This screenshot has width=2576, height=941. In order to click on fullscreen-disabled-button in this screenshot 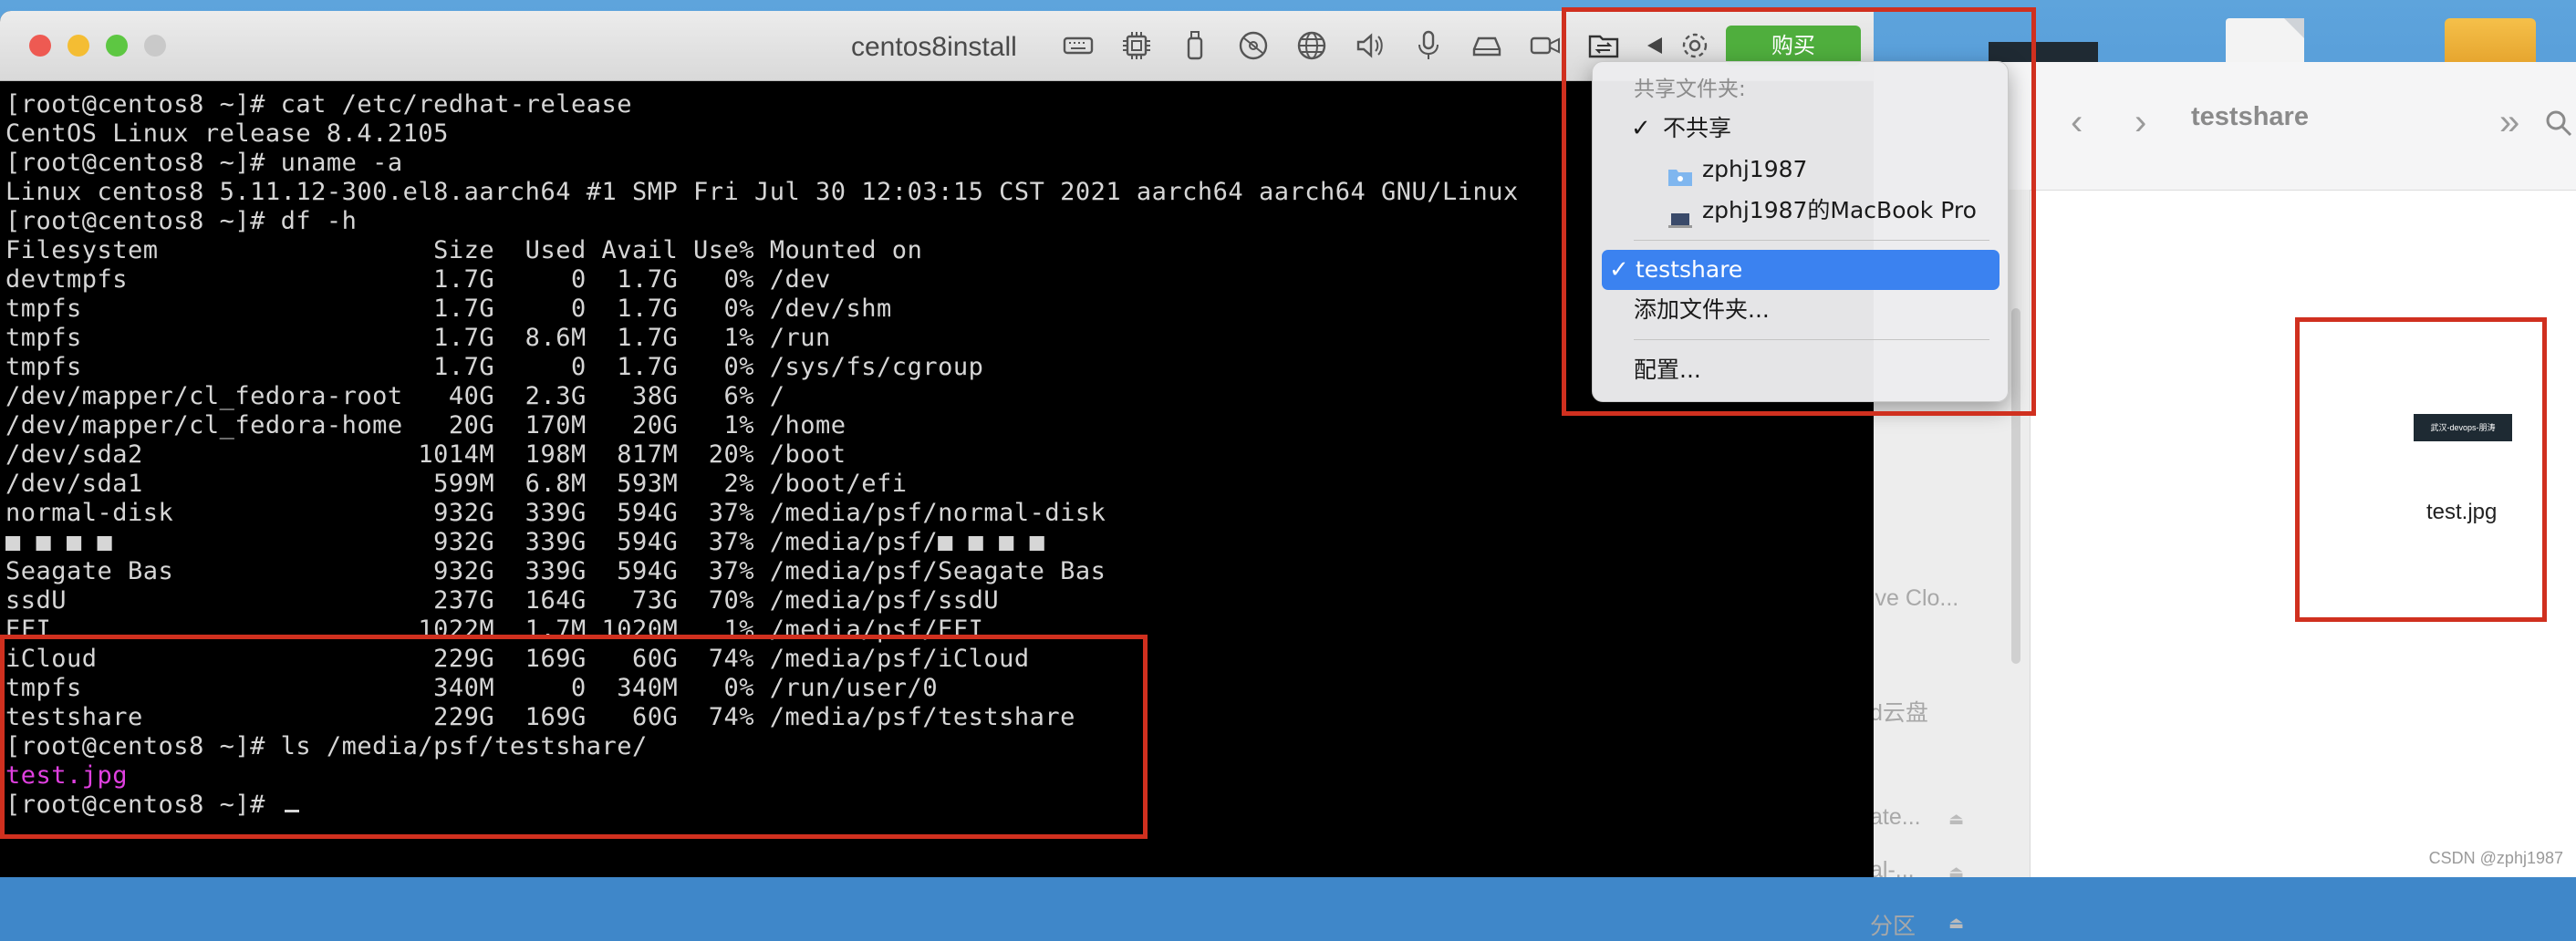, I will do `click(155, 46)`.